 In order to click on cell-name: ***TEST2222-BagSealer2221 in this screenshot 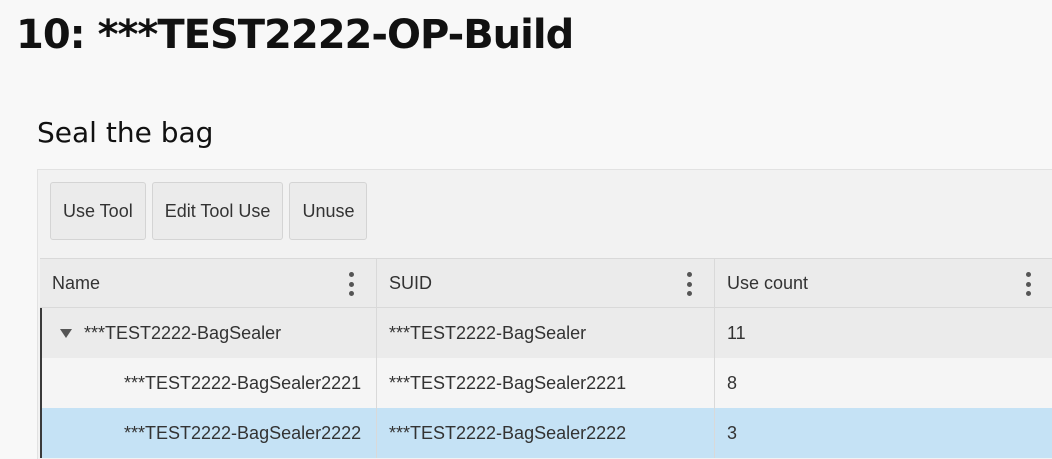, I will do `click(208, 383)`.